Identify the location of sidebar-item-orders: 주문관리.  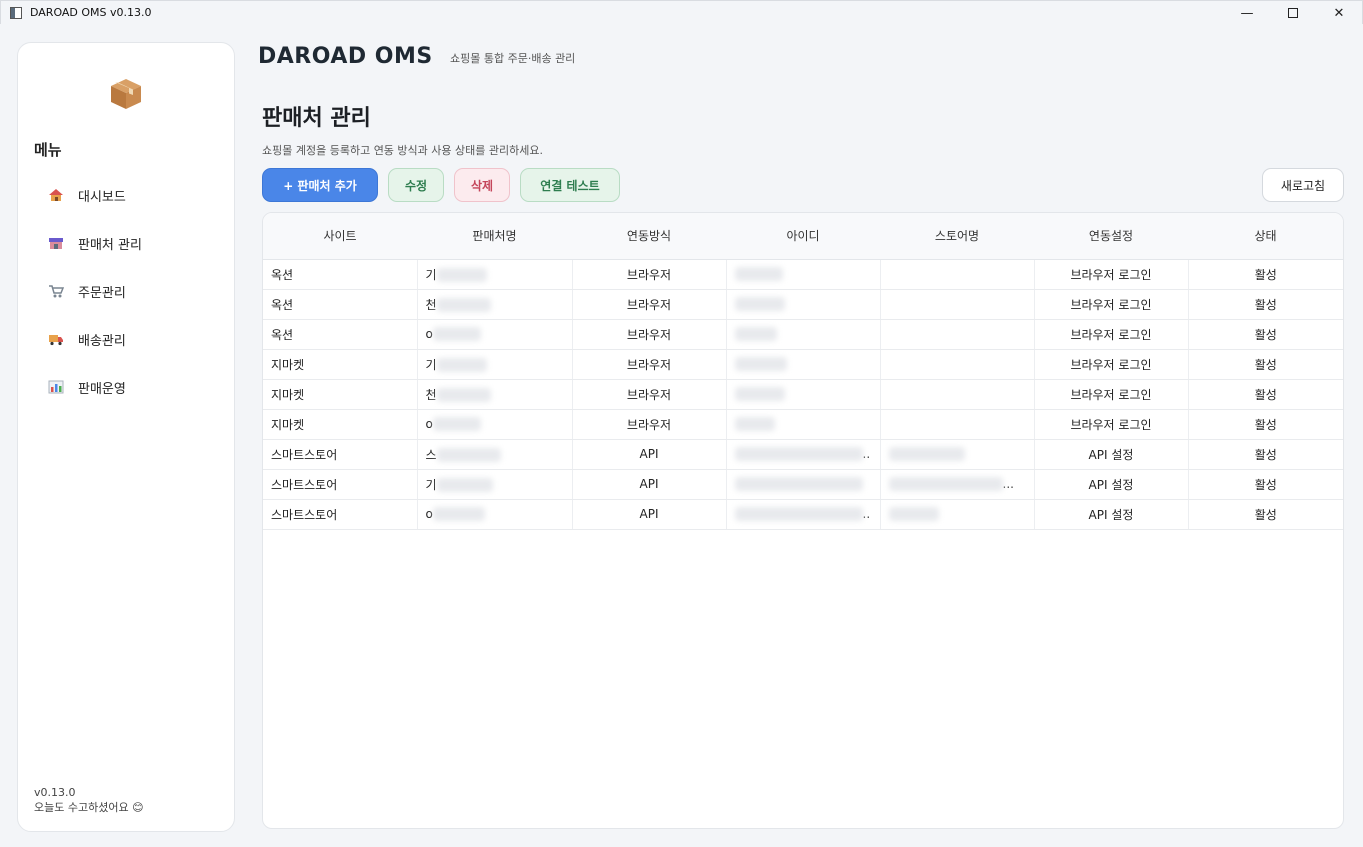
(138, 291).